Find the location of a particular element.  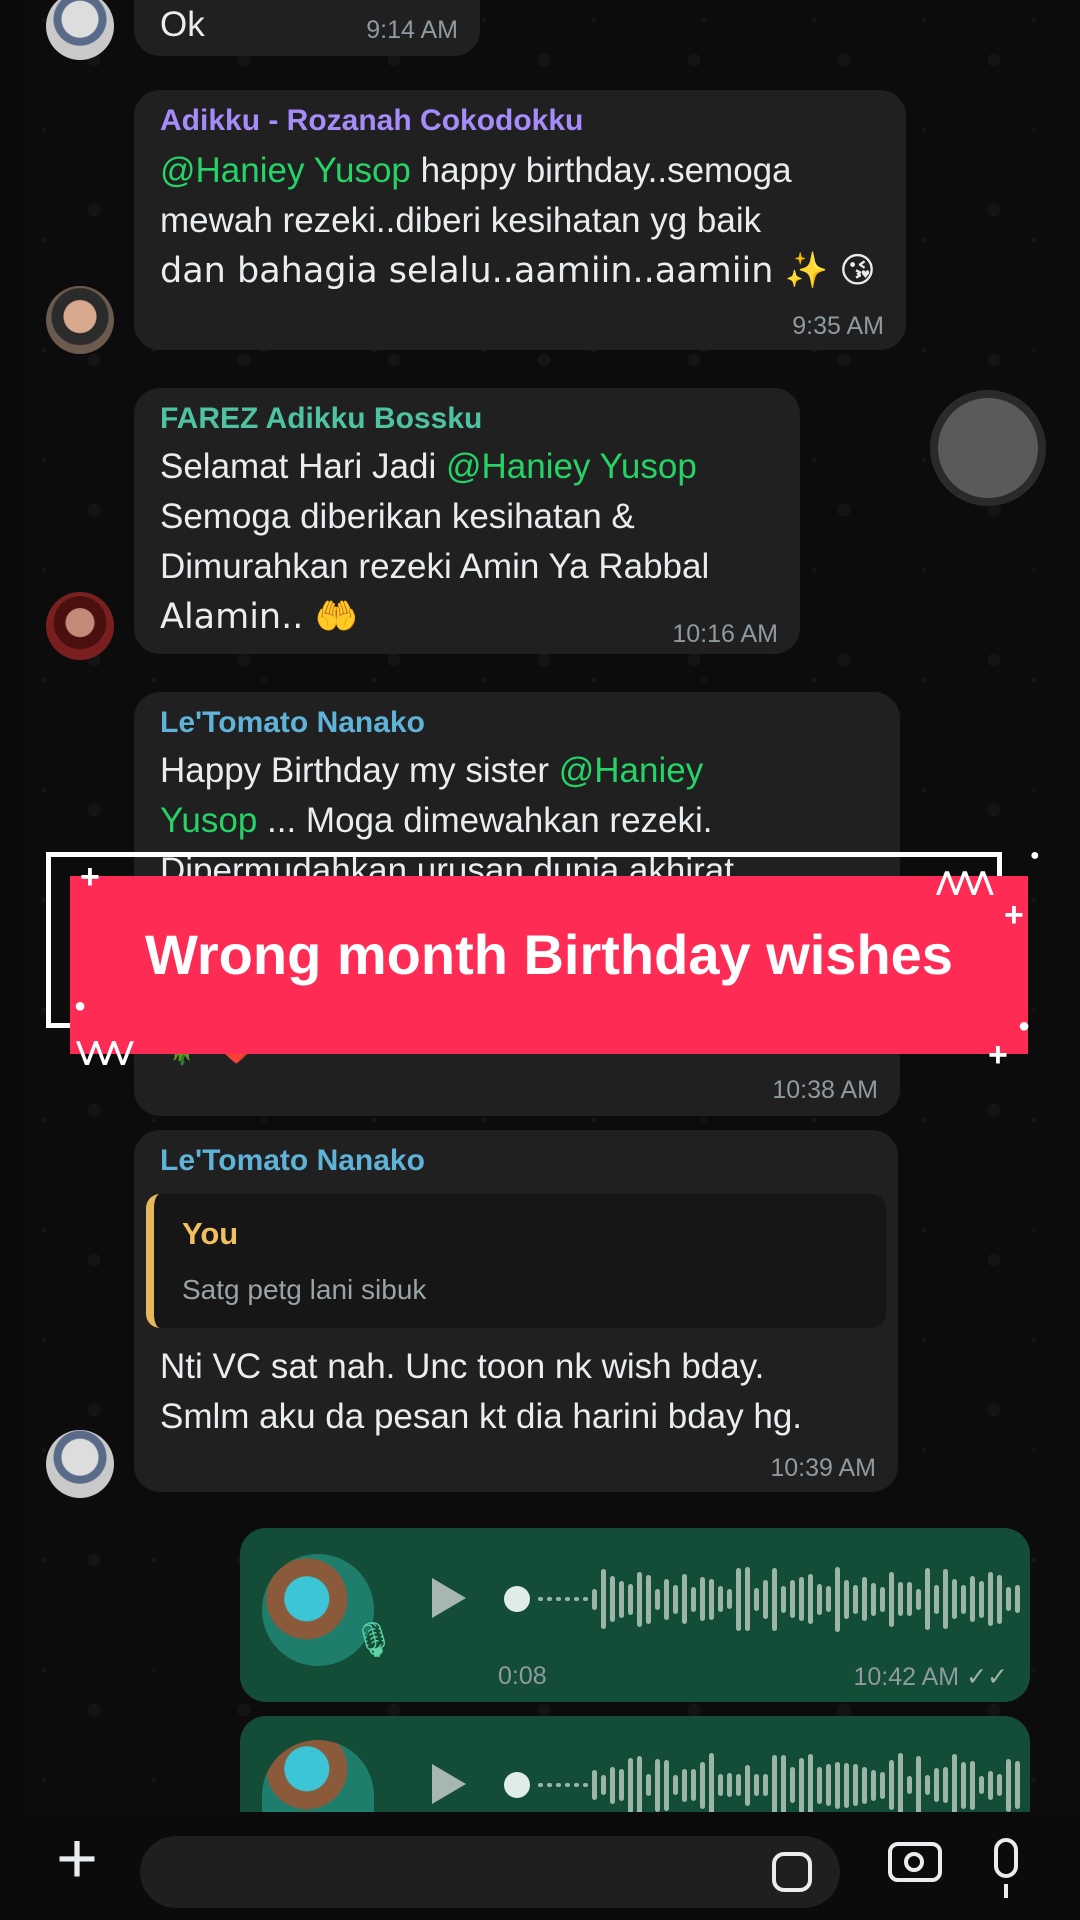

sender-name: FAREZ Adikku Bossku is located at coordinates (321, 419).